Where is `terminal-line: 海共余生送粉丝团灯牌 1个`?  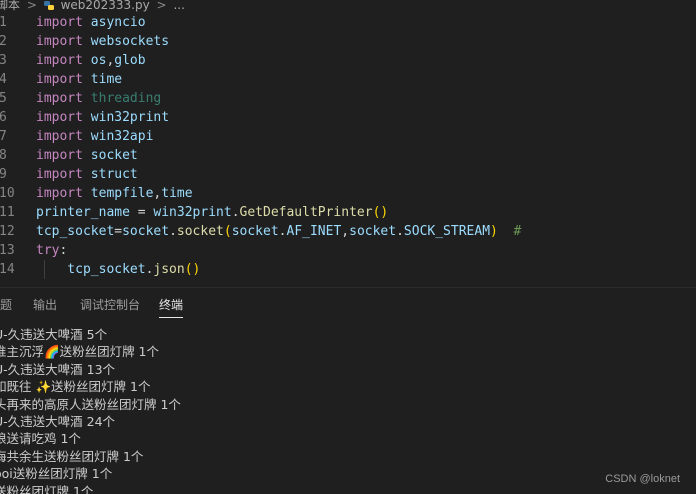
terminal-line: 海共余生送粉丝团灯牌 1个 is located at coordinates (72, 456).